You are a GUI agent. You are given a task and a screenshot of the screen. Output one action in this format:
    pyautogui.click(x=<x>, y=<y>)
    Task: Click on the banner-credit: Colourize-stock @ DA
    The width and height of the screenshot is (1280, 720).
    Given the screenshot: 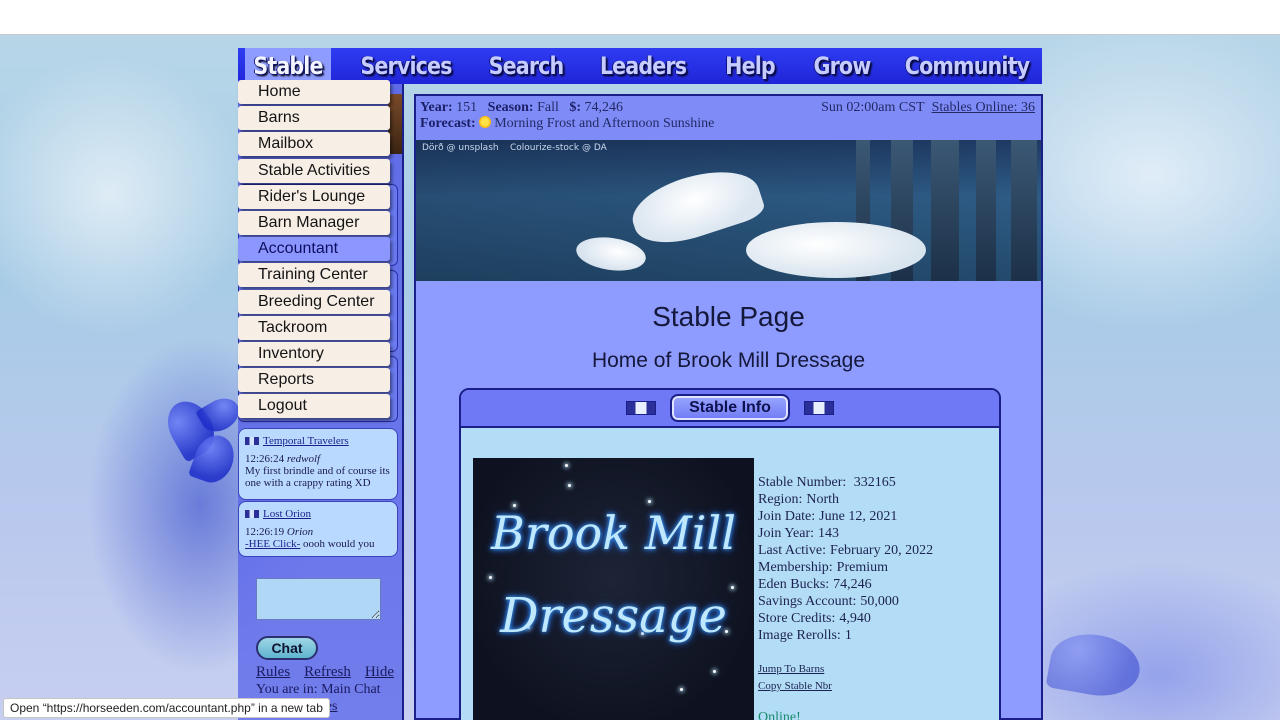 What is the action you would take?
    pyautogui.click(x=558, y=148)
    